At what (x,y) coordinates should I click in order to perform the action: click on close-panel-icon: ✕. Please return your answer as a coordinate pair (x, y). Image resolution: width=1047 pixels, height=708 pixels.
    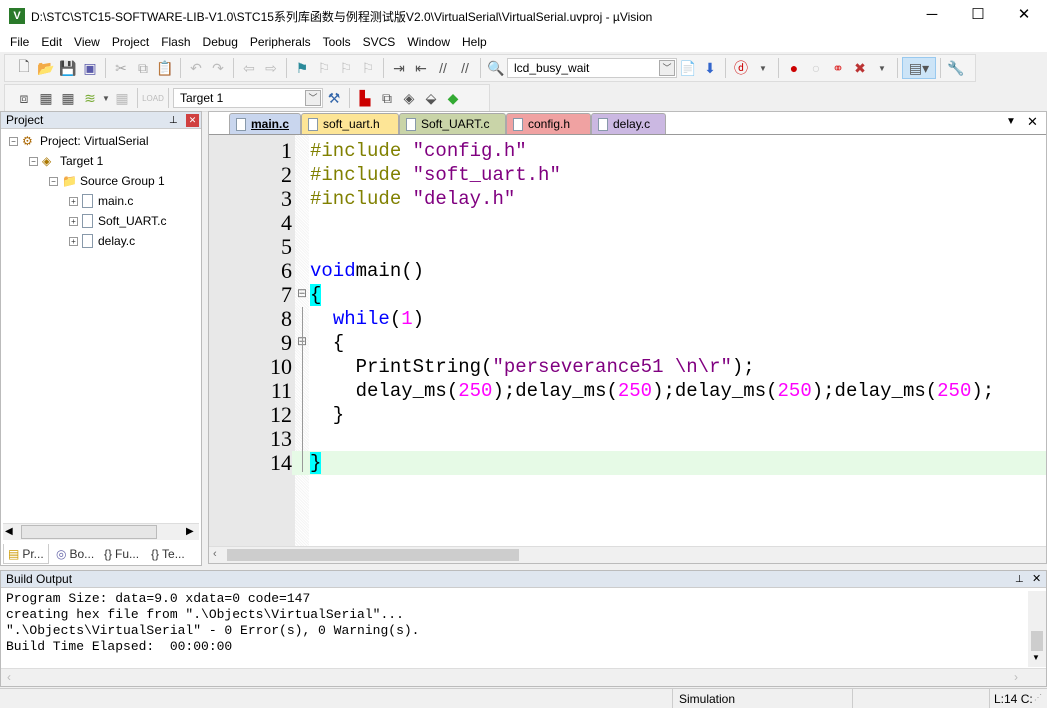
    Looking at the image, I should click on (1036, 579).